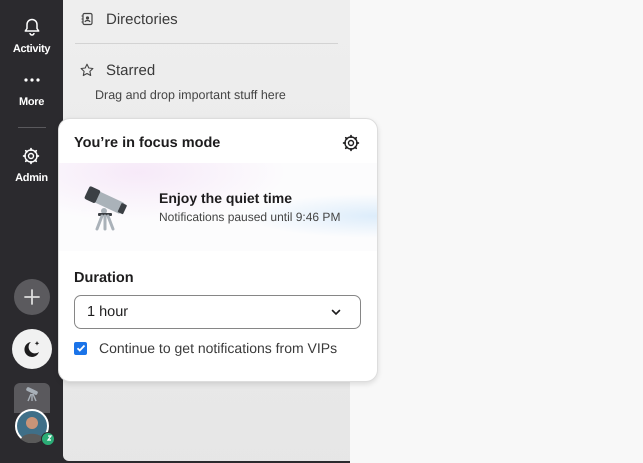 The width and height of the screenshot is (643, 463). I want to click on bell-icon, so click(32, 27).